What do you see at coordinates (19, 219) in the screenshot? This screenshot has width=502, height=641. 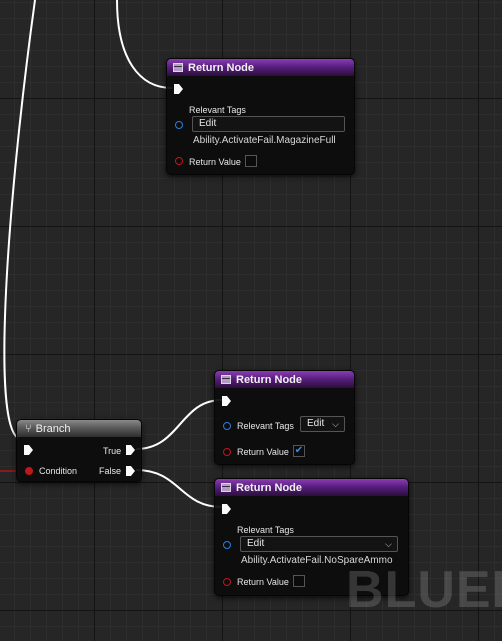 I see `exec-wire-to-branch` at bounding box center [19, 219].